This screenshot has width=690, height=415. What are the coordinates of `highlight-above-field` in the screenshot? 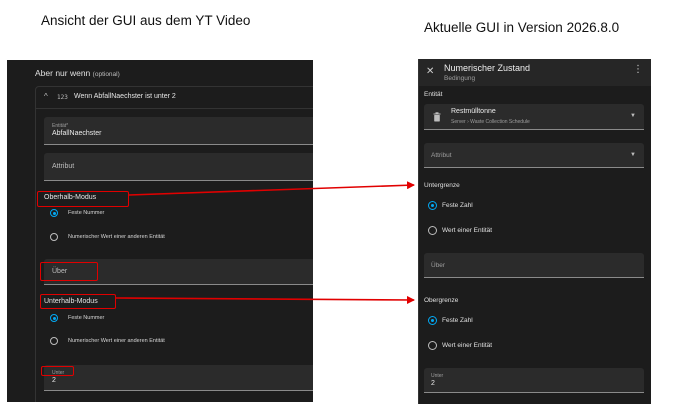 It's located at (69, 271).